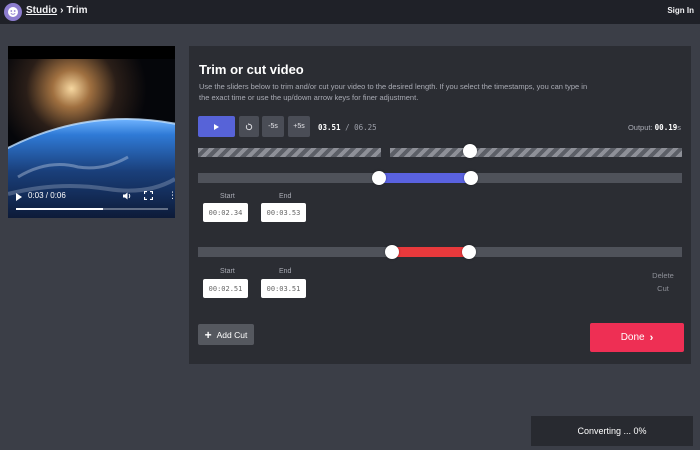 This screenshot has width=700, height=450. I want to click on breadcrumb-current: Trim, so click(77, 10).